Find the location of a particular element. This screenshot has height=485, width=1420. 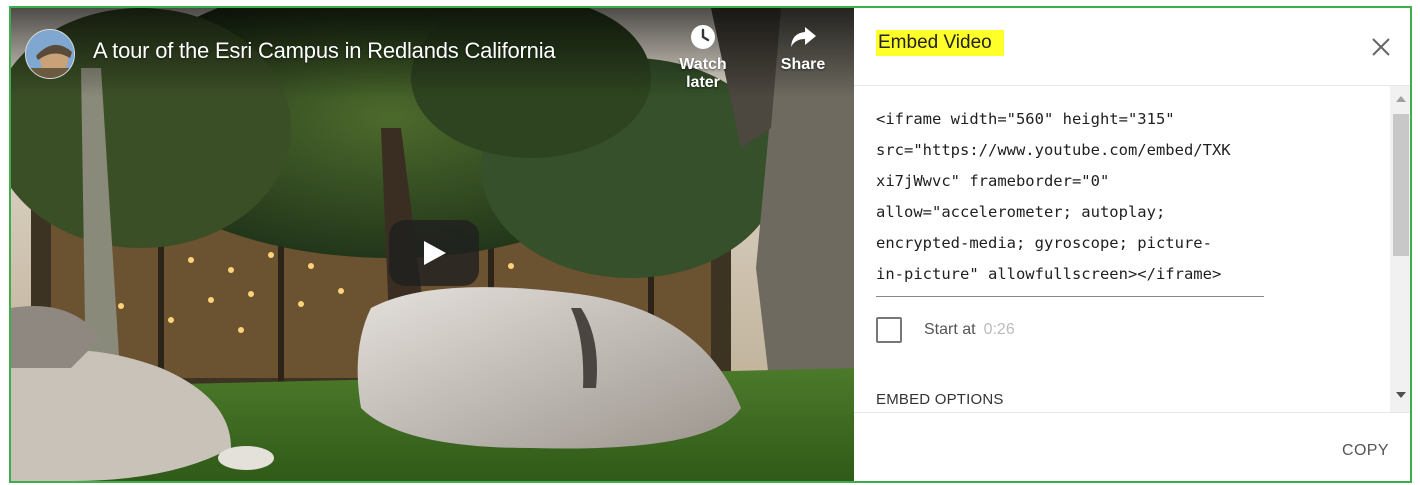

avatar-image-icon is located at coordinates (50, 54).